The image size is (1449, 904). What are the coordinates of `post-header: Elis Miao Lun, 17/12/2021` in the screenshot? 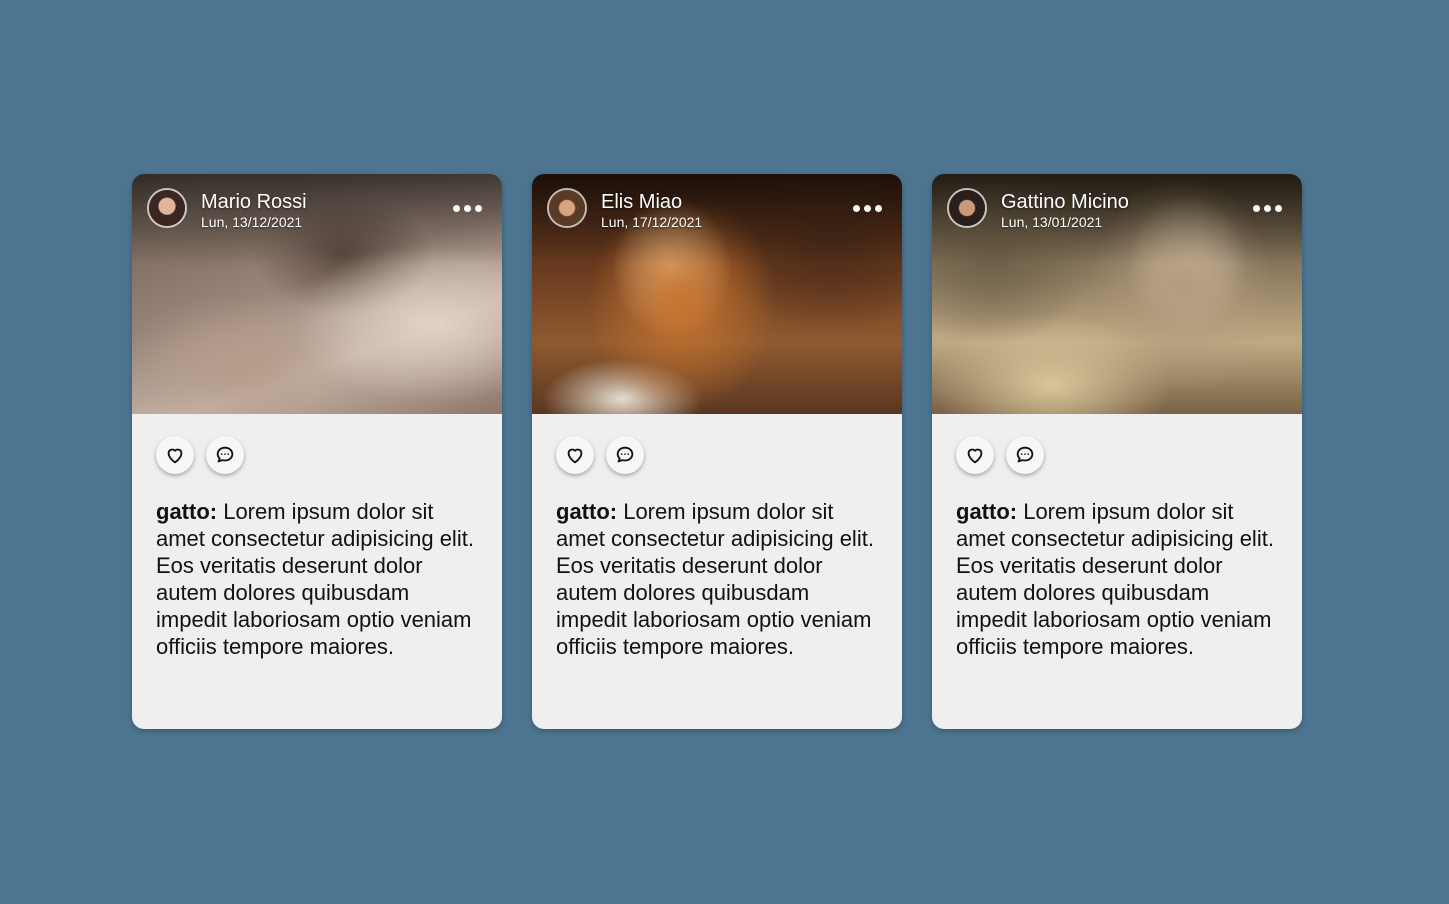 It's located at (624, 209).